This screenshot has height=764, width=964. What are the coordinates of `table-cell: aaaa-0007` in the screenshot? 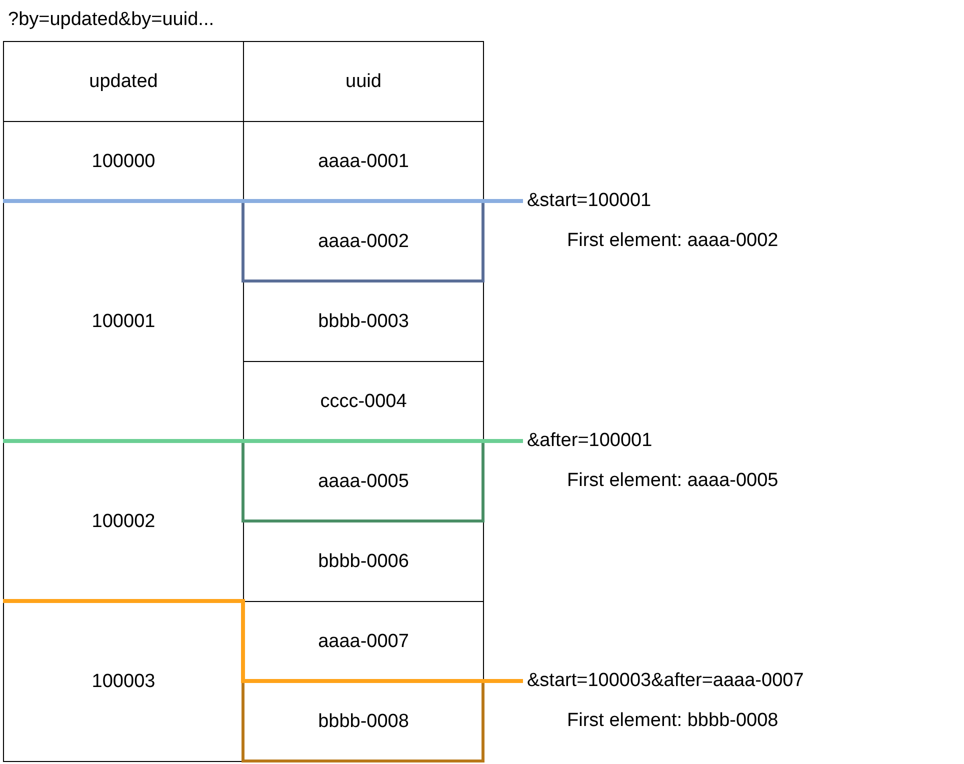 It's located at (364, 642).